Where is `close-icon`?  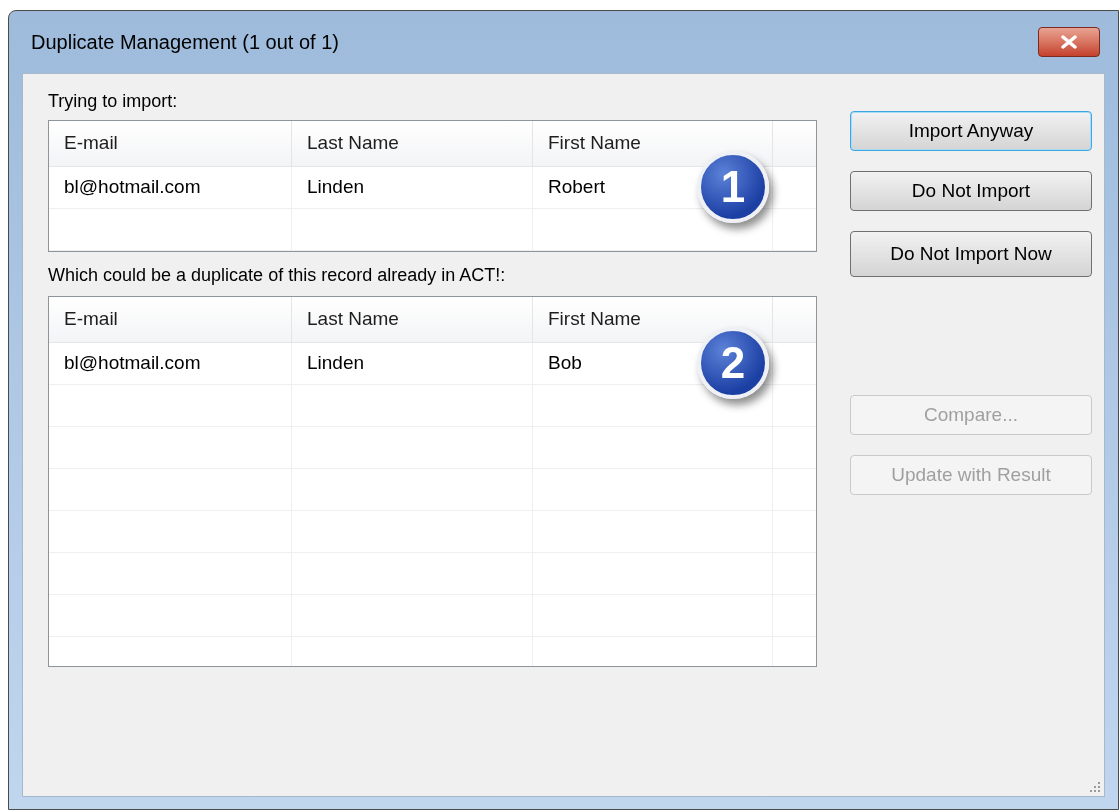
close-icon is located at coordinates (1069, 42).